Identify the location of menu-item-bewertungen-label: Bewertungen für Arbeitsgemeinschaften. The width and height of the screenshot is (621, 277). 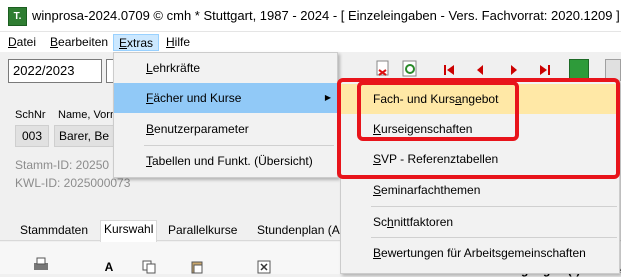
(463, 253).